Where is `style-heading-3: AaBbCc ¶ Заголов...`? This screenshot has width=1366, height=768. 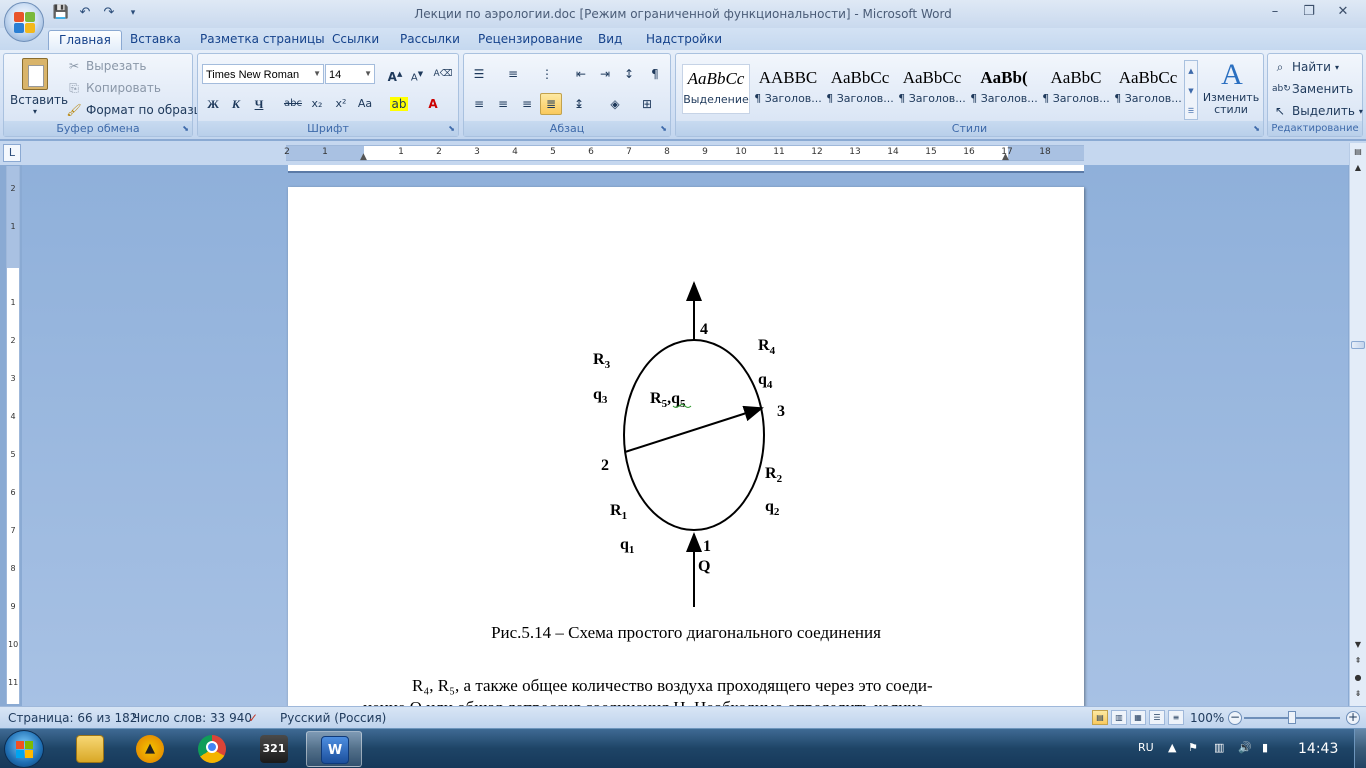
style-heading-3: AaBbCc ¶ Заголов... is located at coordinates (932, 89).